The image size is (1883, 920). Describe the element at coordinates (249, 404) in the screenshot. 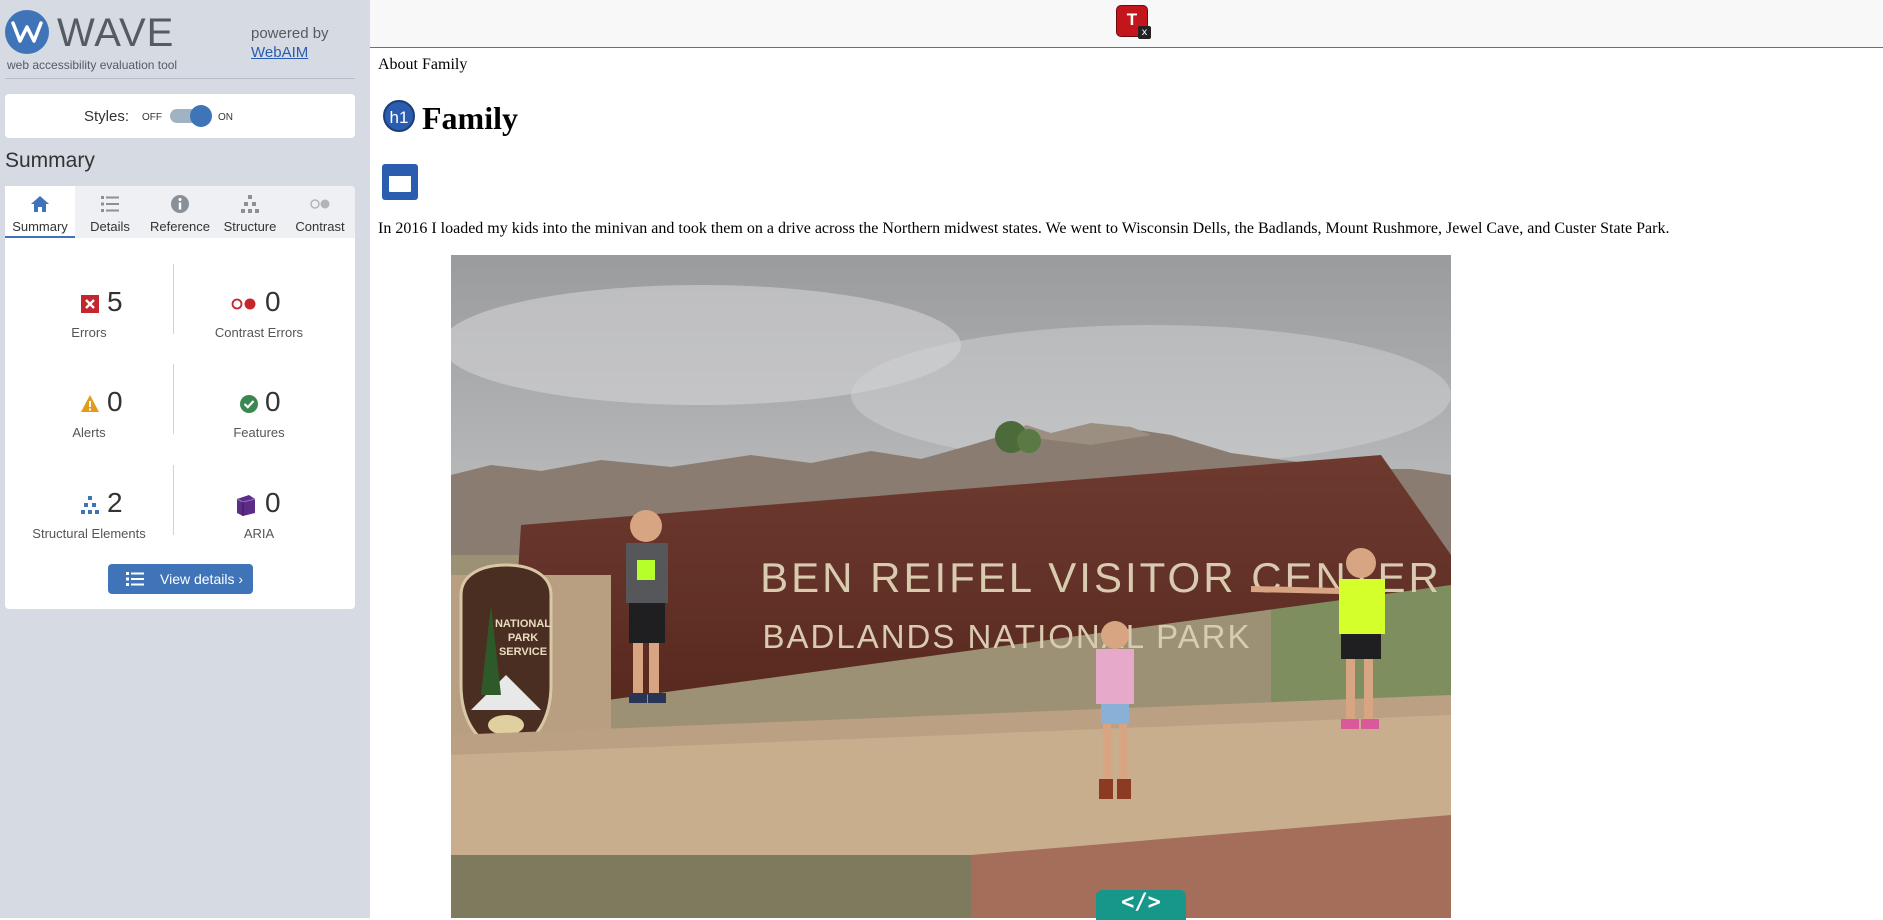

I see `feature-icon` at that location.